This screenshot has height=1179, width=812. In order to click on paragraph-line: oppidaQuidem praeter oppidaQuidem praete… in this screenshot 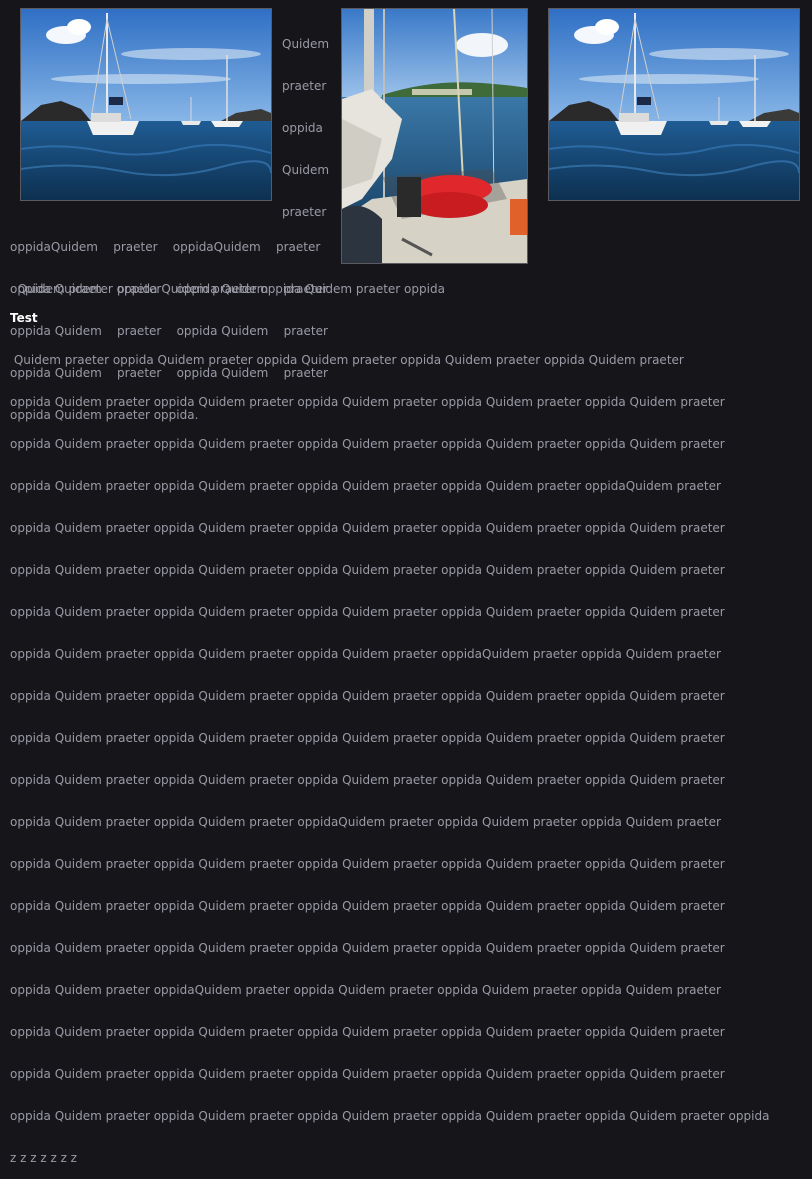, I will do `click(165, 247)`.